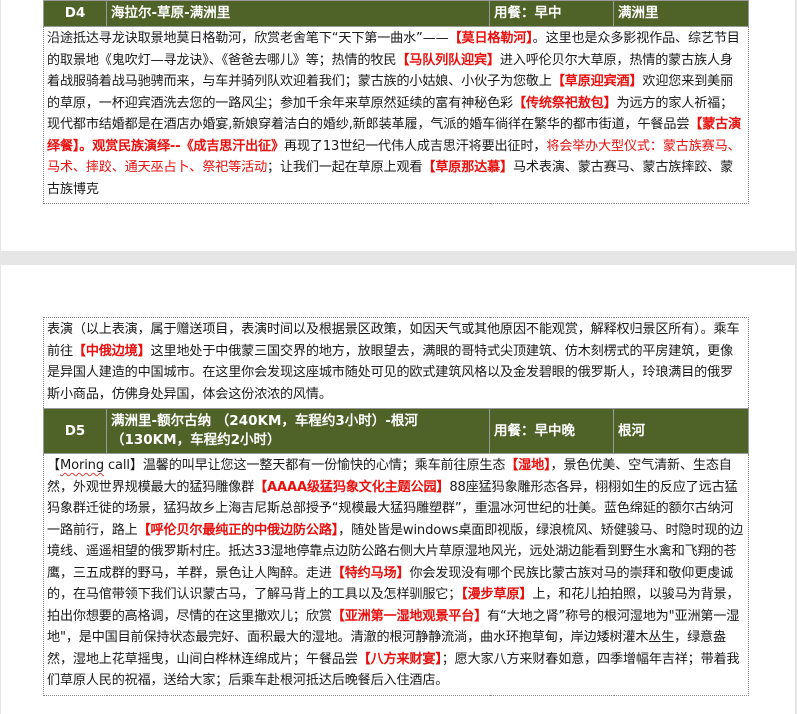  What do you see at coordinates (681, 431) in the screenshot?
I see `hotel-location: 根河` at bounding box center [681, 431].